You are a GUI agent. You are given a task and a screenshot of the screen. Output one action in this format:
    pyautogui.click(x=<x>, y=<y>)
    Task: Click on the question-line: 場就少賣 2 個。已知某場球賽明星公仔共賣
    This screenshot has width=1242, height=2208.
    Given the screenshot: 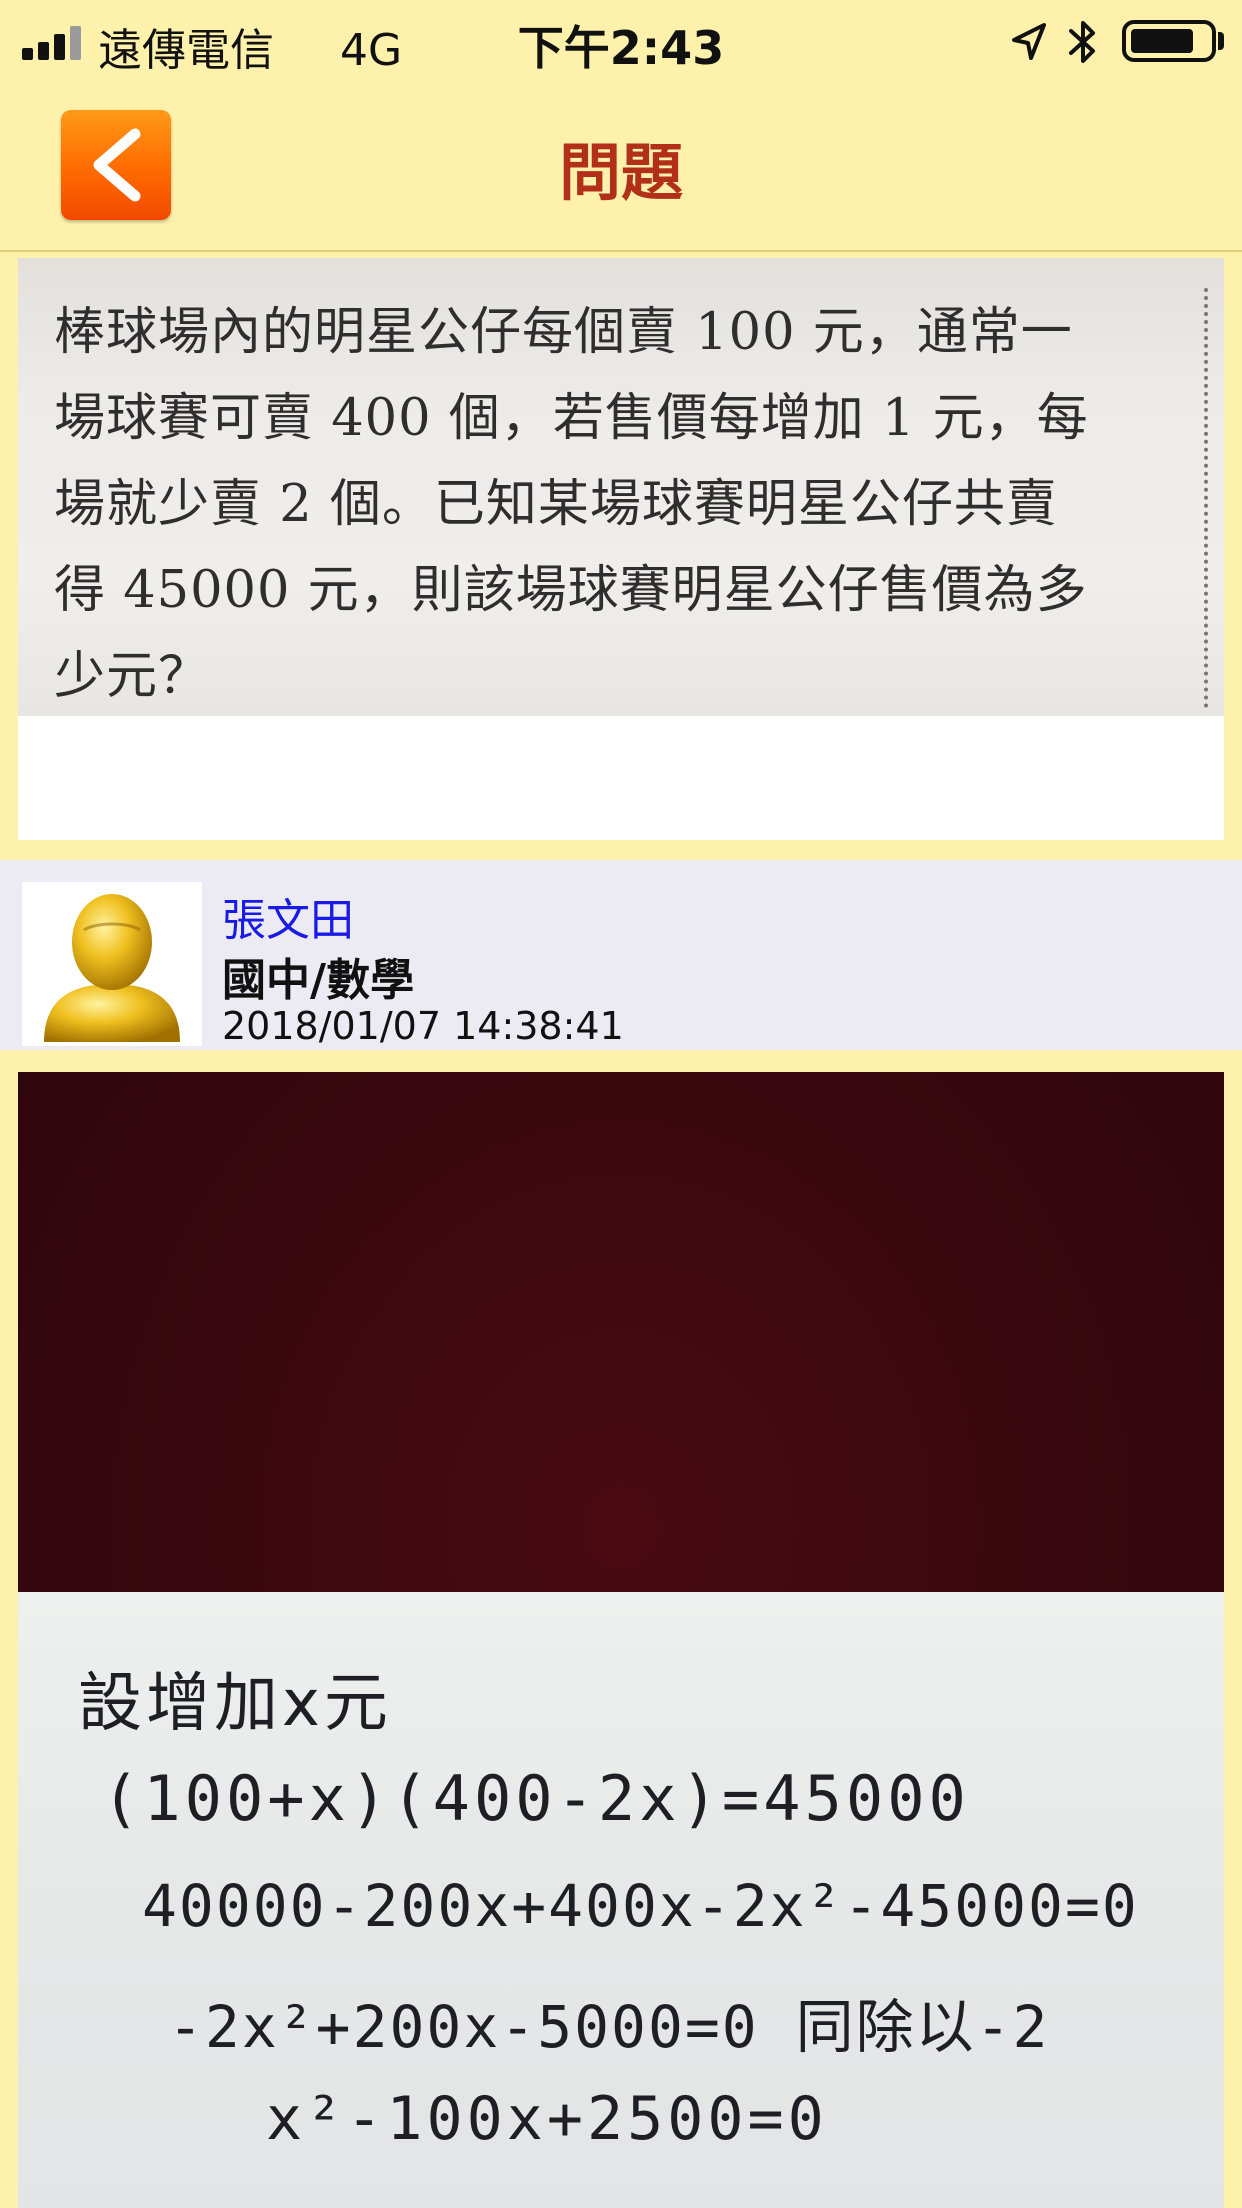 What is the action you would take?
    pyautogui.click(x=556, y=504)
    